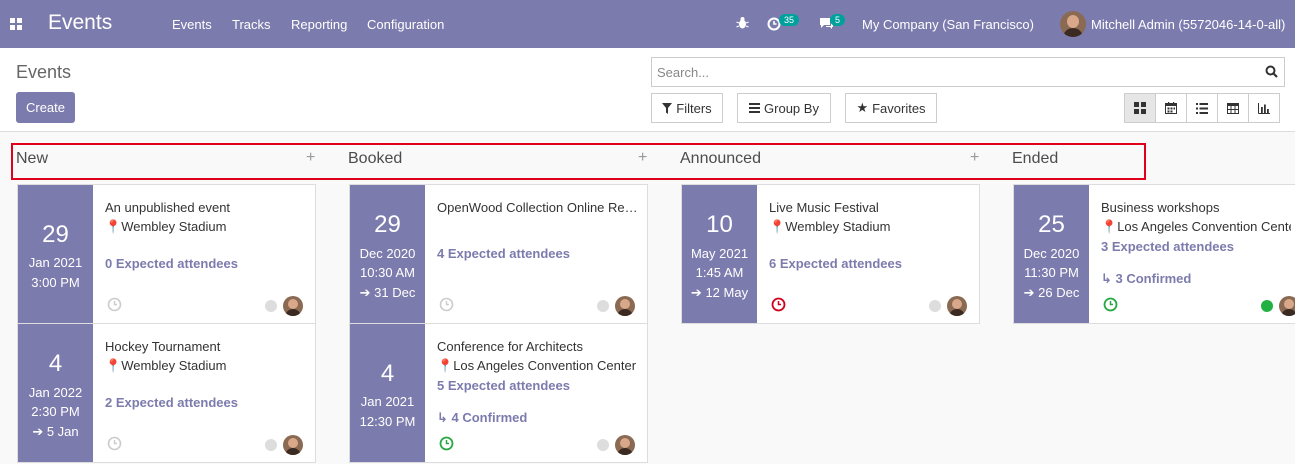  What do you see at coordinates (727, 292) in the screenshot?
I see `event-end-text: 12 May` at bounding box center [727, 292].